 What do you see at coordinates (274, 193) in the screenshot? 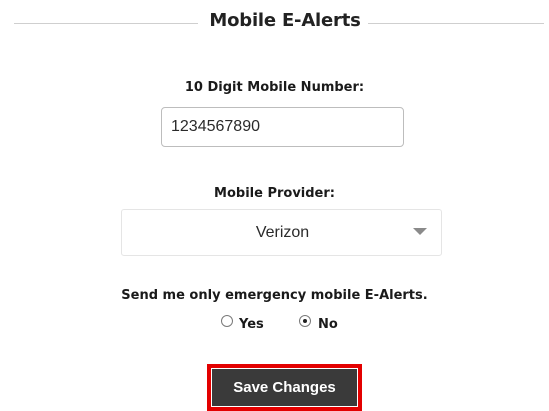
I see `mobile-provider-label: Mobile Provider:` at bounding box center [274, 193].